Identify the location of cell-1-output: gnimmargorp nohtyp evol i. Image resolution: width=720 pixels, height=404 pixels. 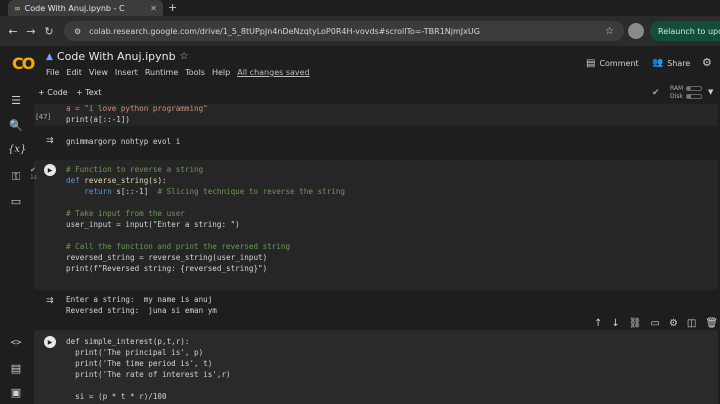
(123, 141).